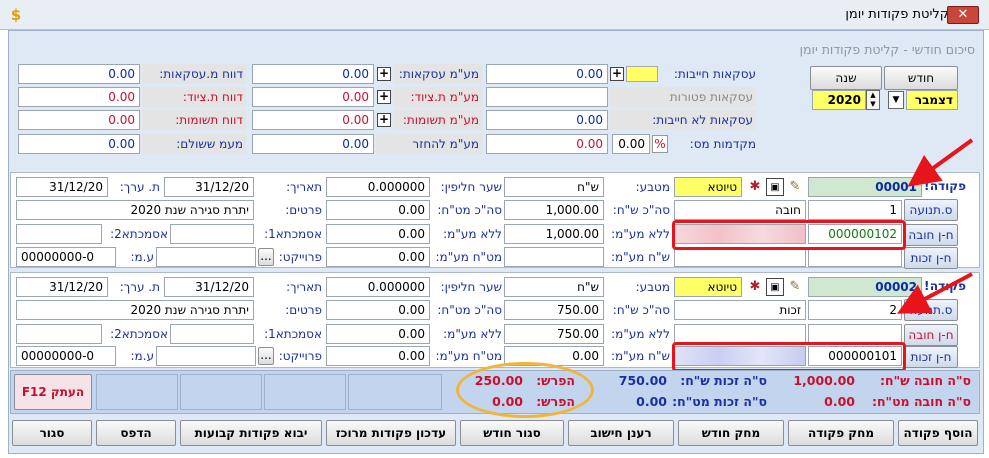 Image resolution: width=989 pixels, height=458 pixels. What do you see at coordinates (873, 100) in the screenshot?
I see `year-spinner: ▲ ▼` at bounding box center [873, 100].